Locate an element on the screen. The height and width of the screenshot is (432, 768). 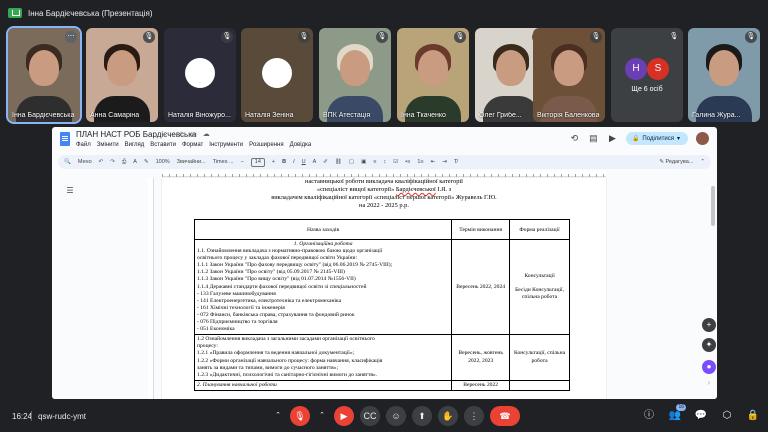
mode-label: Мено is located at coordinates (85, 162).